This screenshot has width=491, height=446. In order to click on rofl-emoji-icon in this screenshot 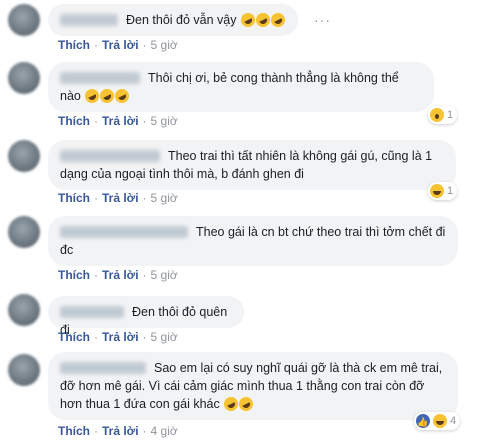, I will do `click(246, 404)`.